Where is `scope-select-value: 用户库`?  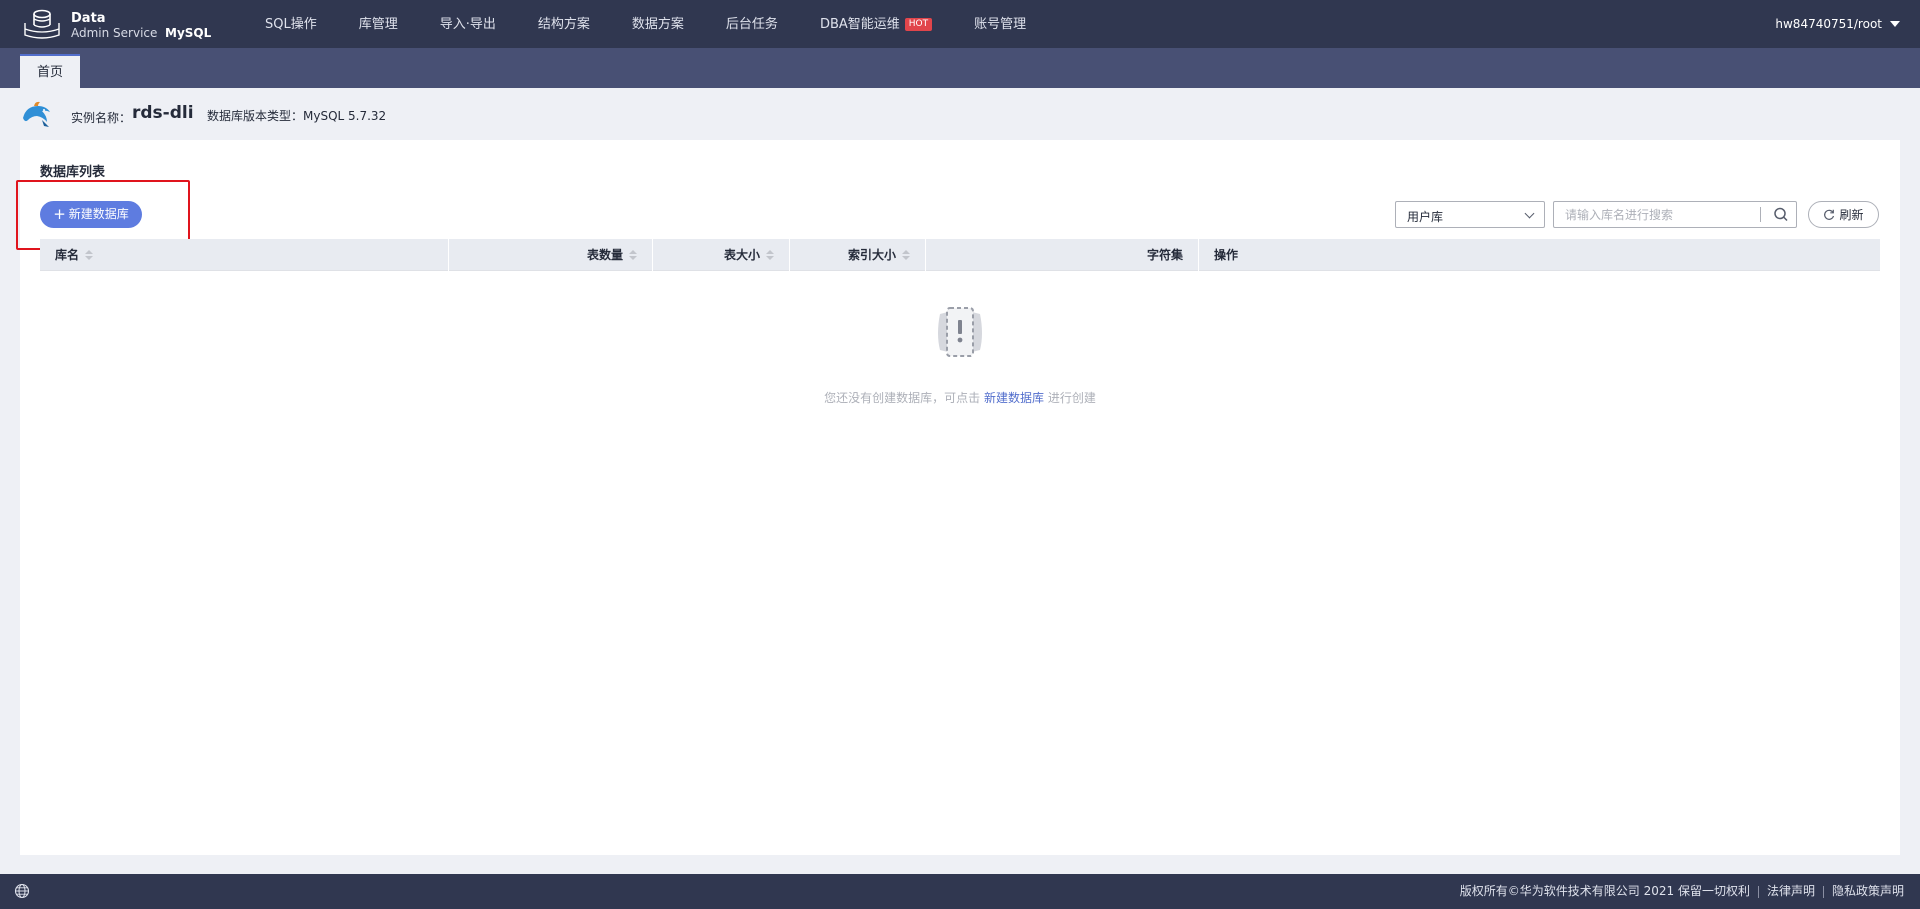
scope-select-value: 用户库 is located at coordinates (1425, 217).